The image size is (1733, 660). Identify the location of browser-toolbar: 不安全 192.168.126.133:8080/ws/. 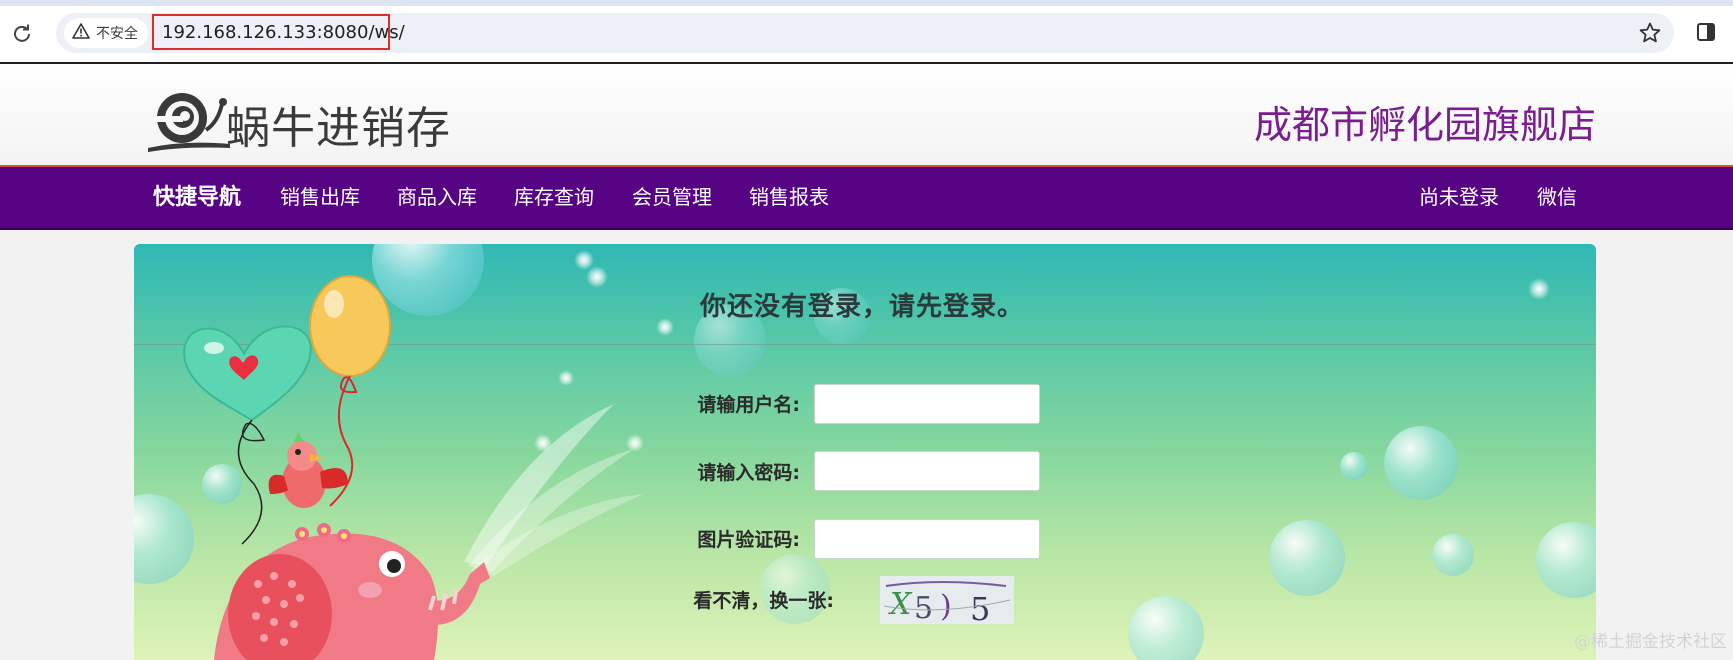
(866, 32).